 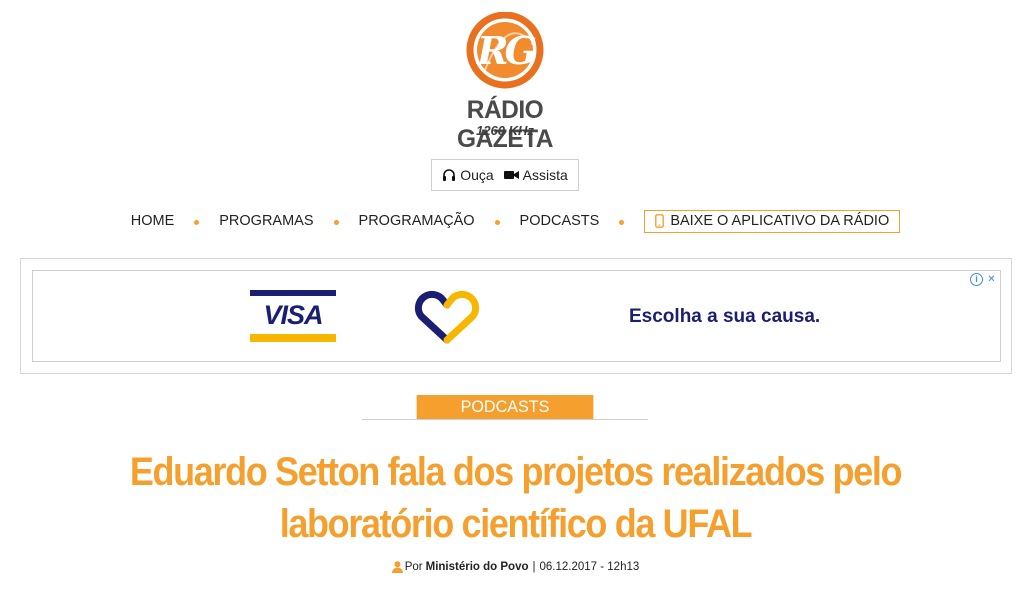 I want to click on nav-item-programas: PROGRAMAS, so click(x=266, y=221).